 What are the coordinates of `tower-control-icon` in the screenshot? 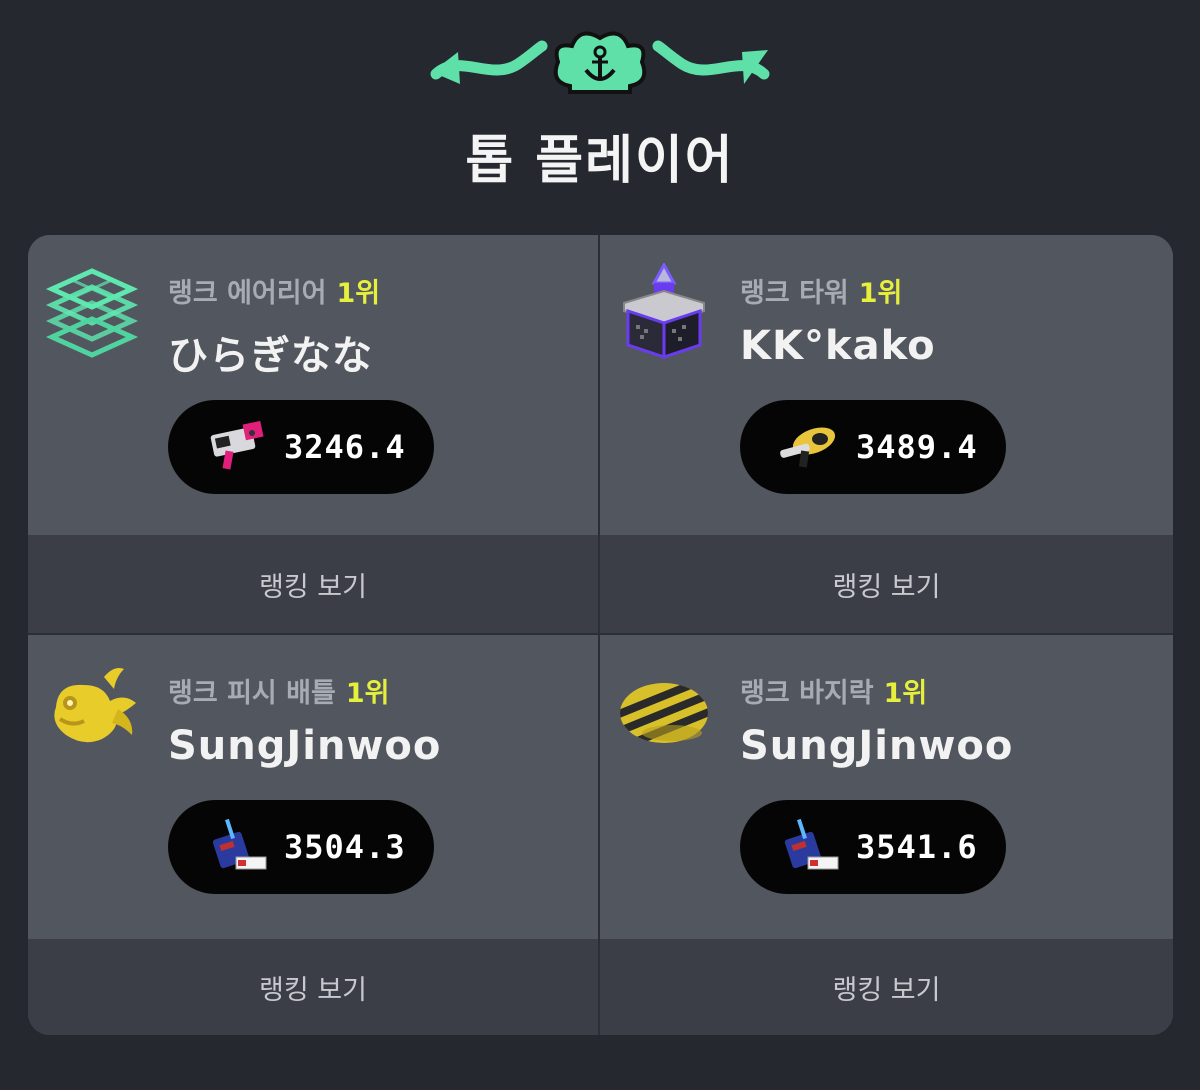 It's located at (664, 311).